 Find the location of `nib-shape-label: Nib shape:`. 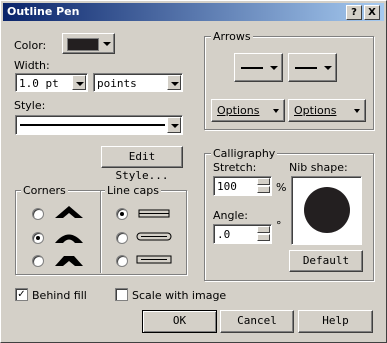

nib-shape-label: Nib shape: is located at coordinates (318, 167).